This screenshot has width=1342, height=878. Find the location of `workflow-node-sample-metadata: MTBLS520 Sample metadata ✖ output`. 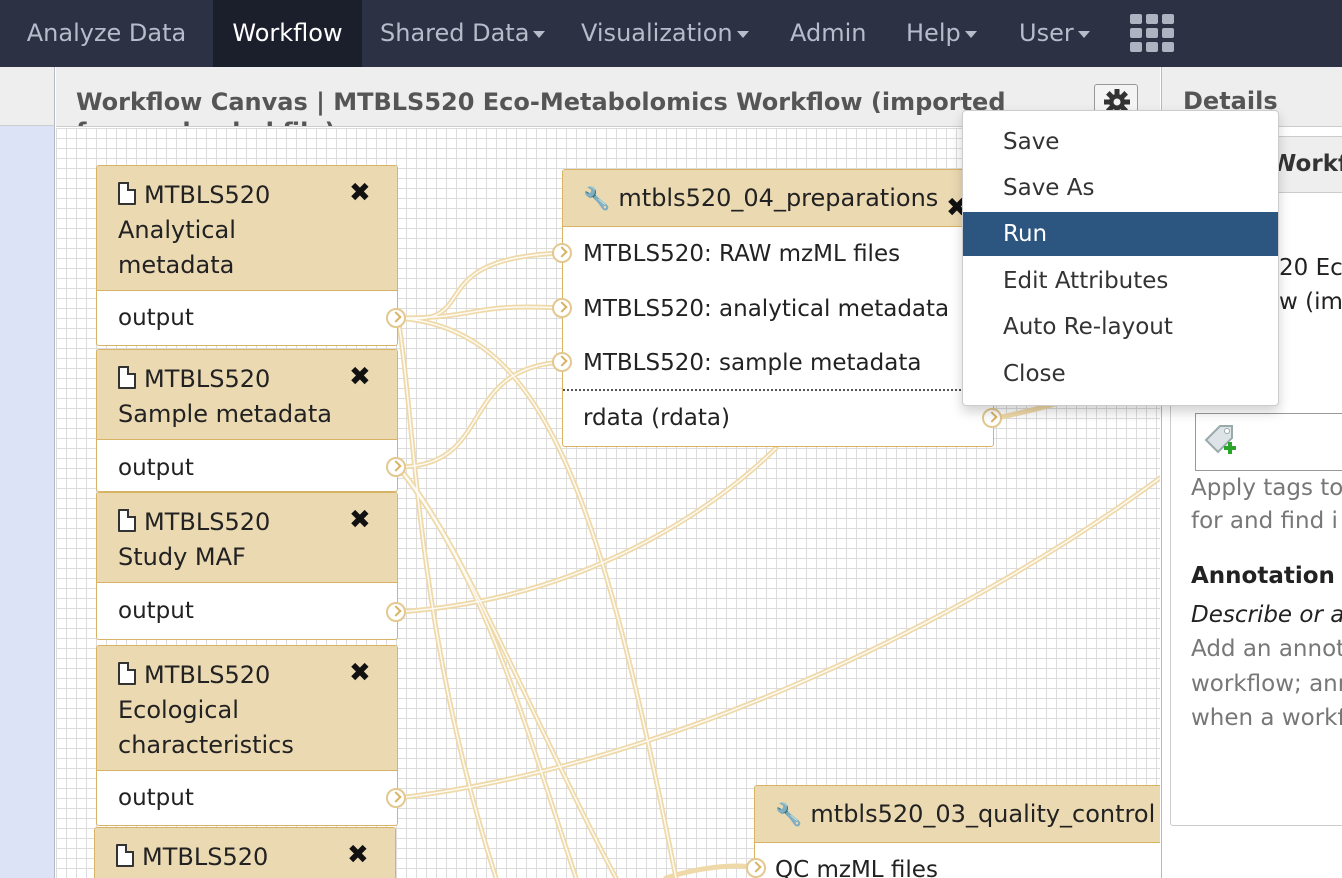

workflow-node-sample-metadata: MTBLS520 Sample metadata ✖ output is located at coordinates (247, 420).